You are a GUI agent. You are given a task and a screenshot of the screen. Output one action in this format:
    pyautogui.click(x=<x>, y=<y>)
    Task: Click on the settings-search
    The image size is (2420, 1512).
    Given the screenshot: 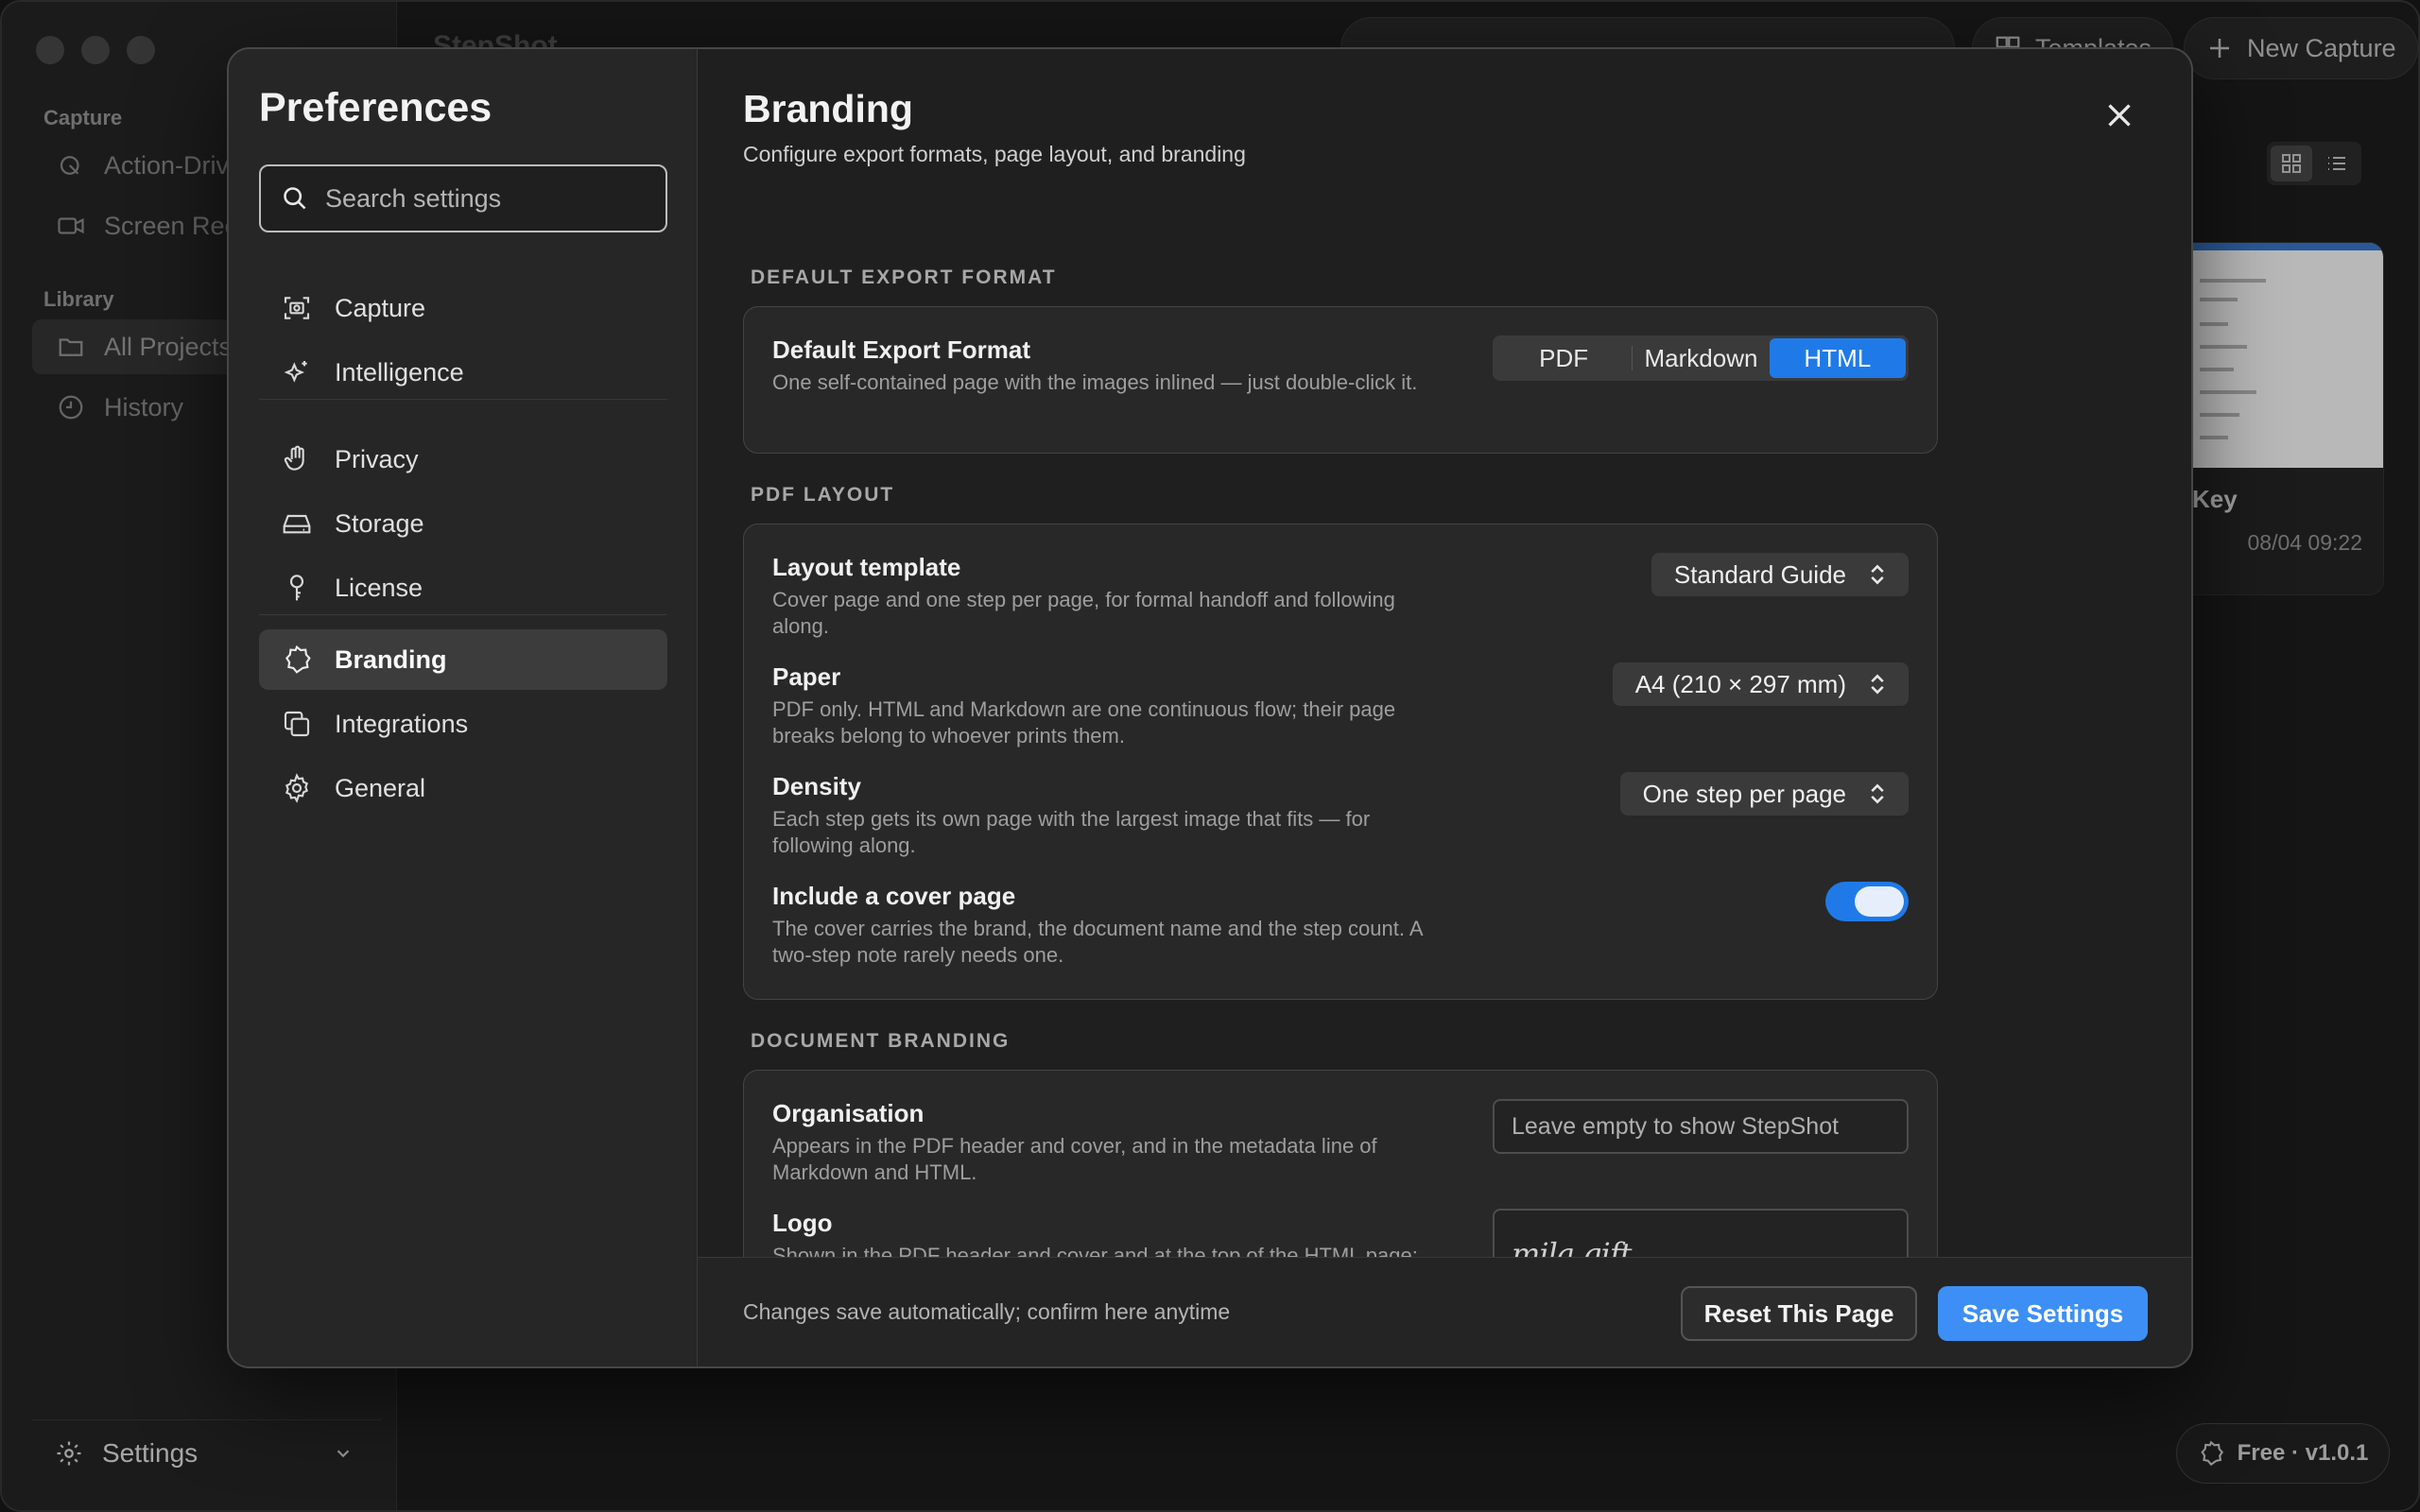 What is the action you would take?
    pyautogui.click(x=463, y=198)
    